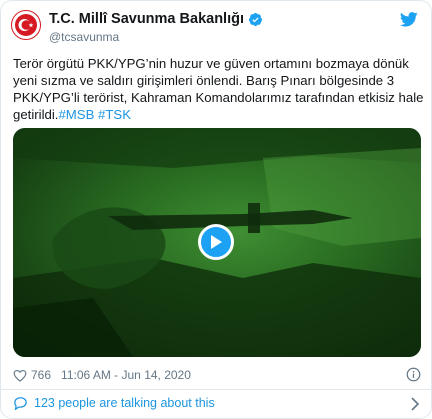 Image resolution: width=432 pixels, height=419 pixels. Describe the element at coordinates (20, 375) in the screenshot. I see `heart-icon` at that location.